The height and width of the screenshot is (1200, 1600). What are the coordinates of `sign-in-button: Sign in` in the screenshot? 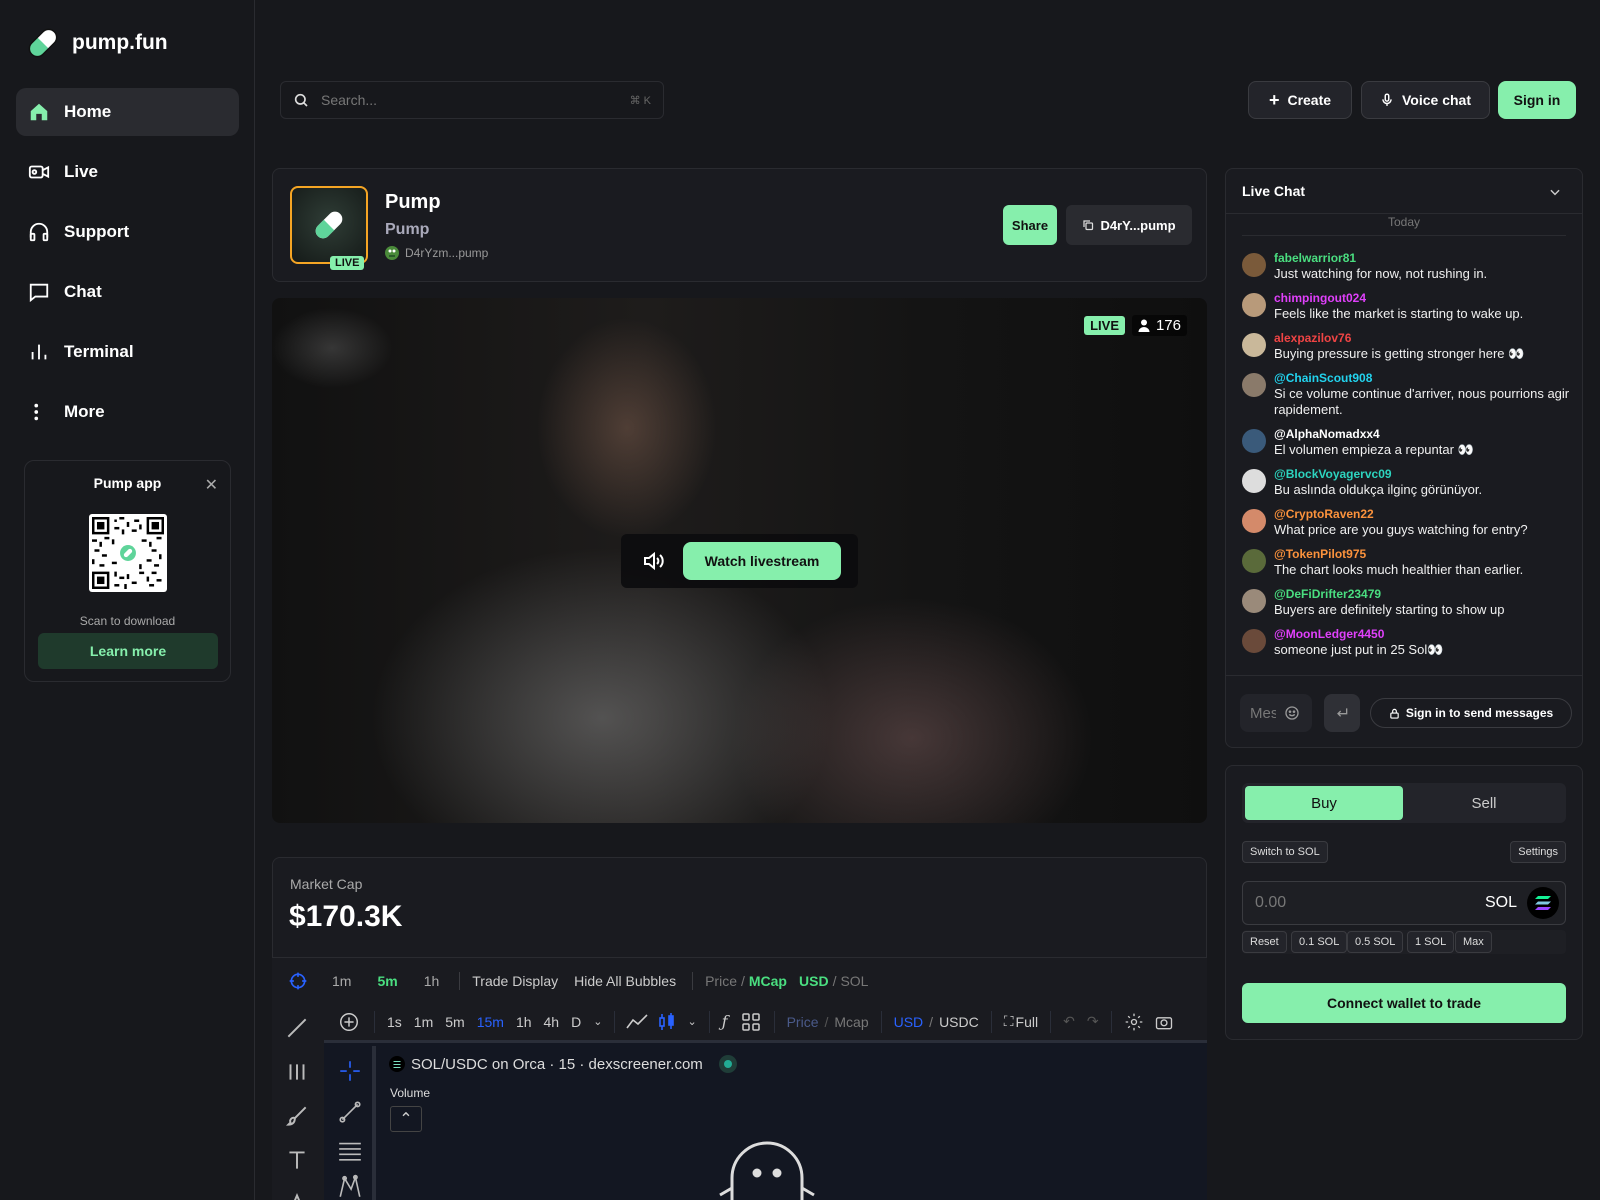 It's located at (1537, 100).